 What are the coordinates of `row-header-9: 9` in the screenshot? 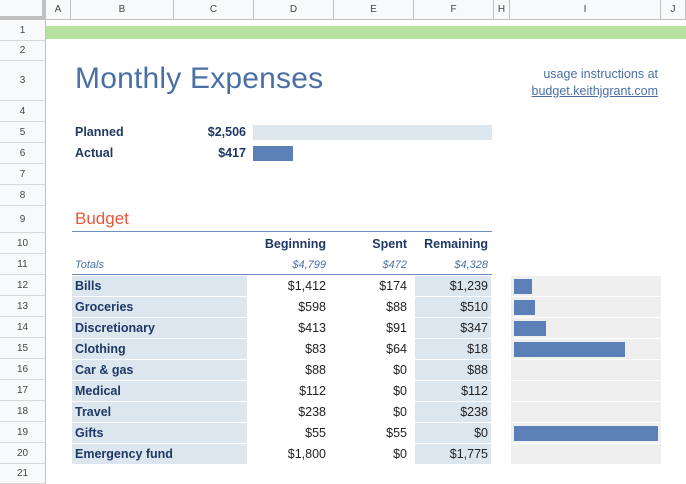 It's located at (23, 219).